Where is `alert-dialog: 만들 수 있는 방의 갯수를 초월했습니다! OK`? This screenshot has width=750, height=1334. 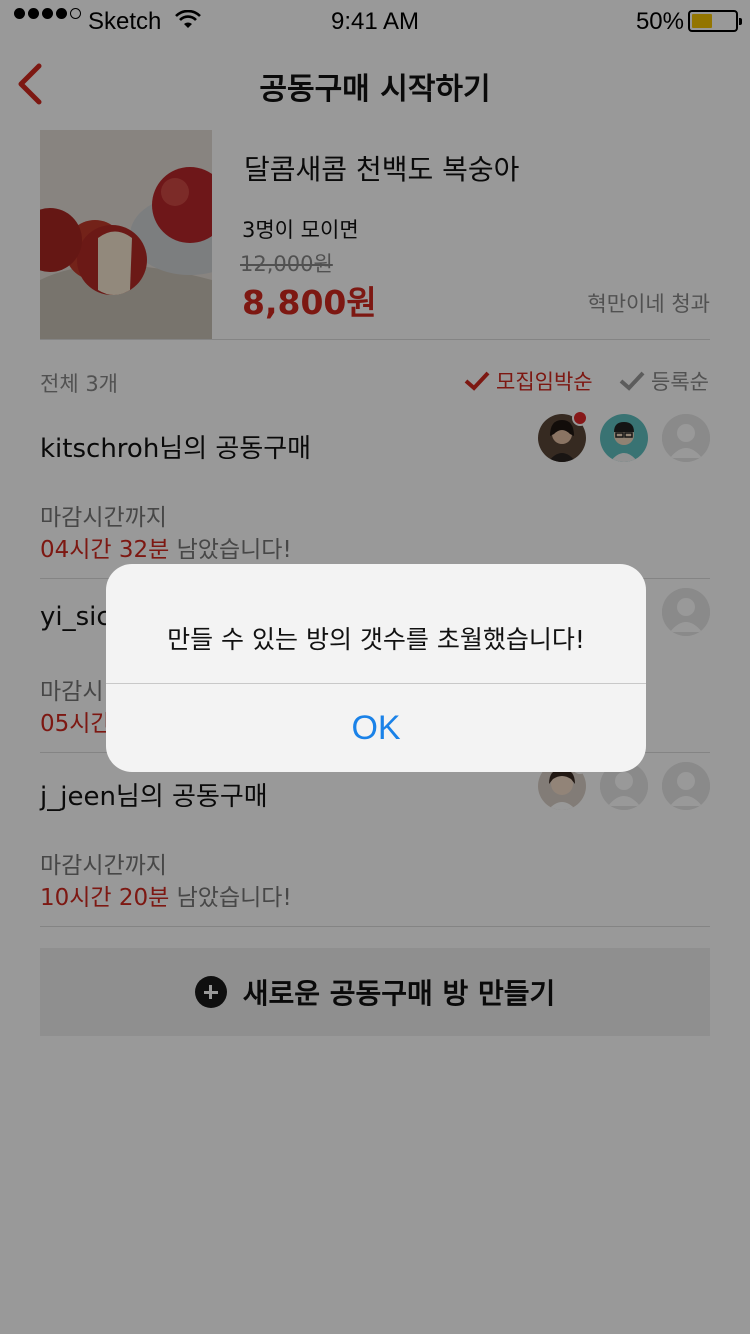
alert-dialog: 만들 수 있는 방의 갯수를 초월했습니다! OK is located at coordinates (376, 668).